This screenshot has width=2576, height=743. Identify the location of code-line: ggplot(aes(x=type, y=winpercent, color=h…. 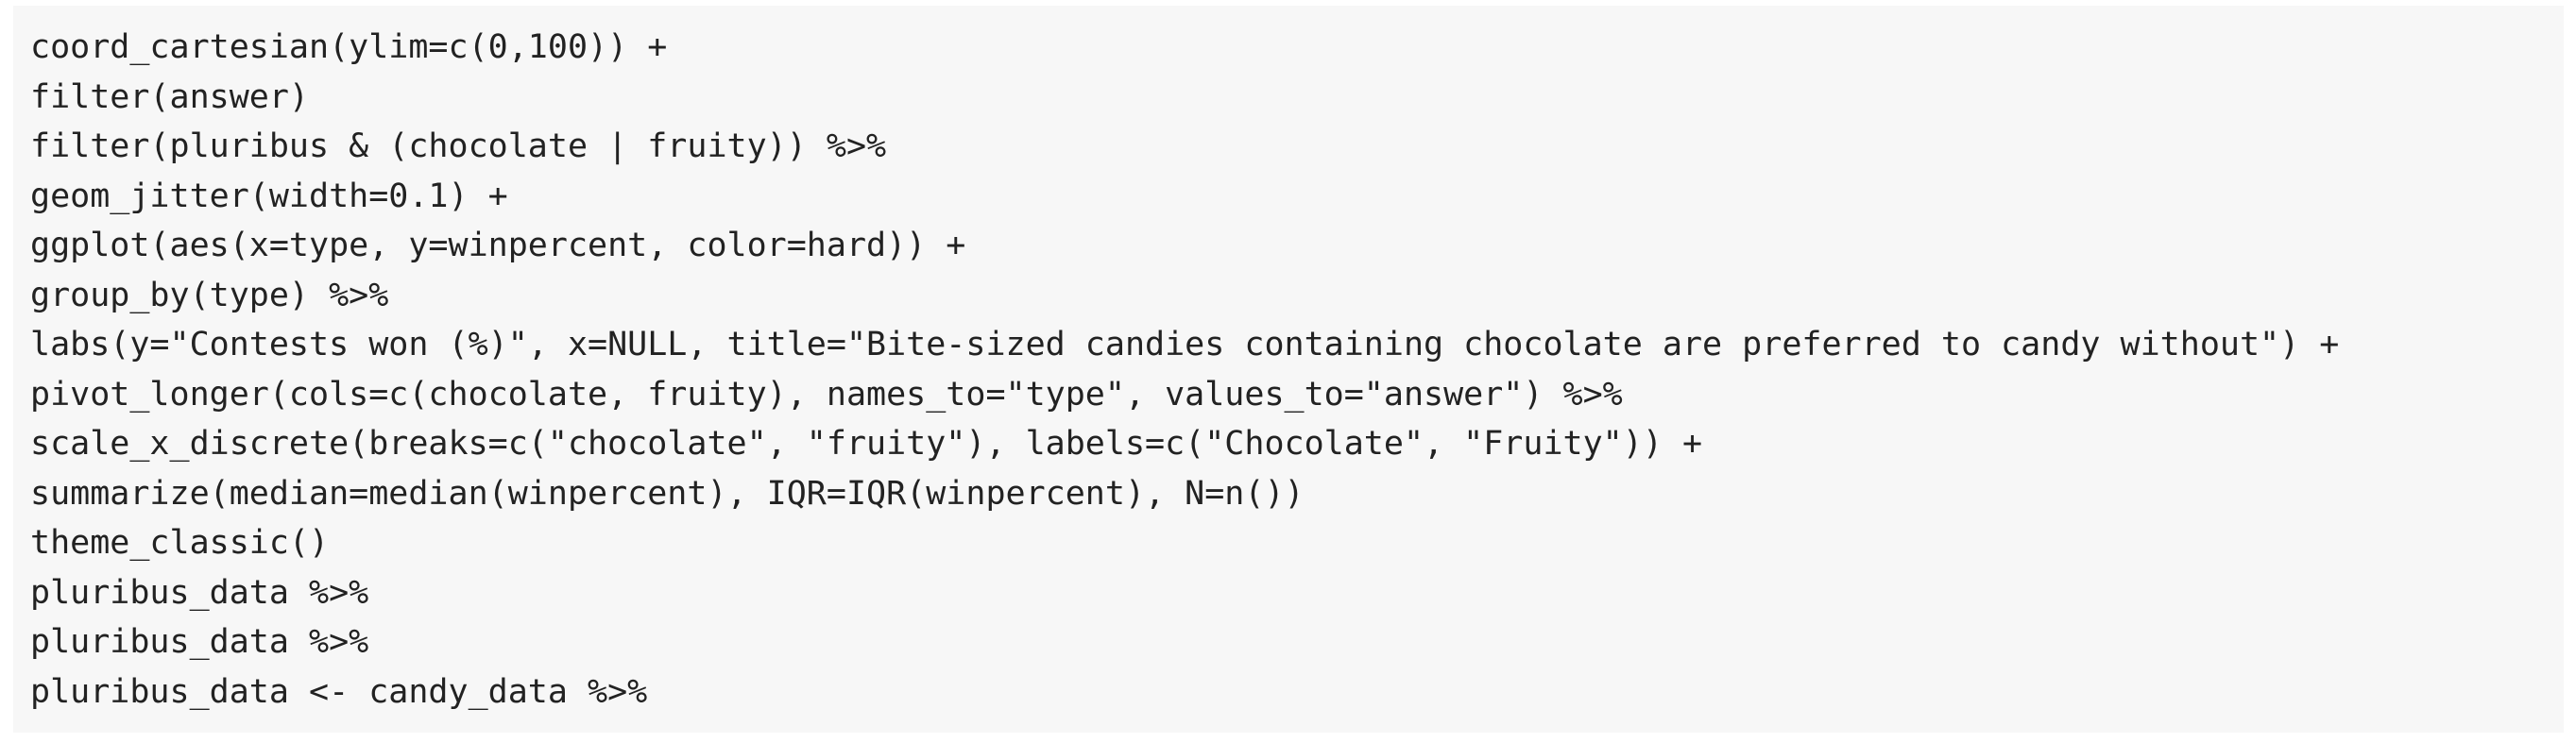
(498, 246).